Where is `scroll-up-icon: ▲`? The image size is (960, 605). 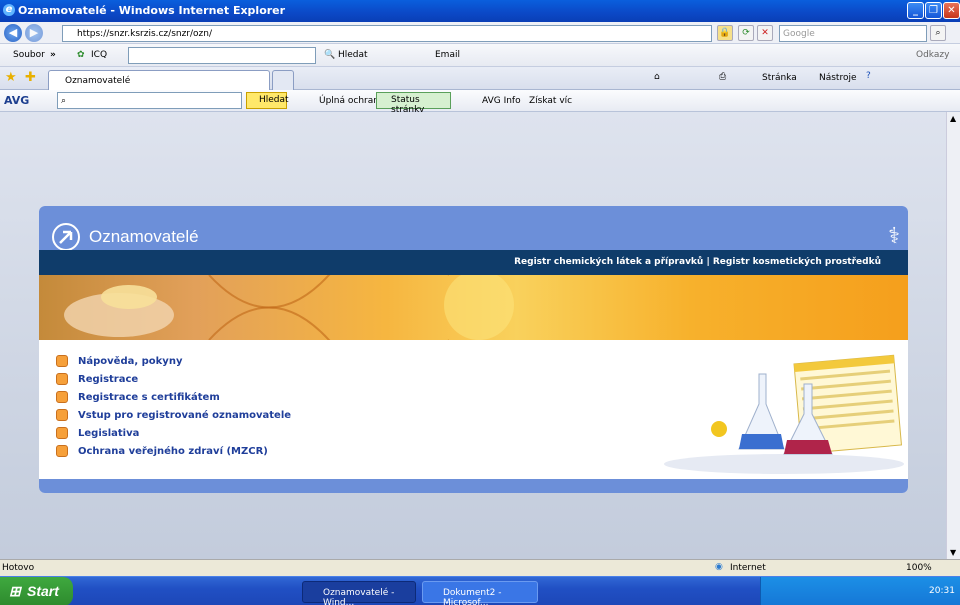 scroll-up-icon: ▲ is located at coordinates (953, 118).